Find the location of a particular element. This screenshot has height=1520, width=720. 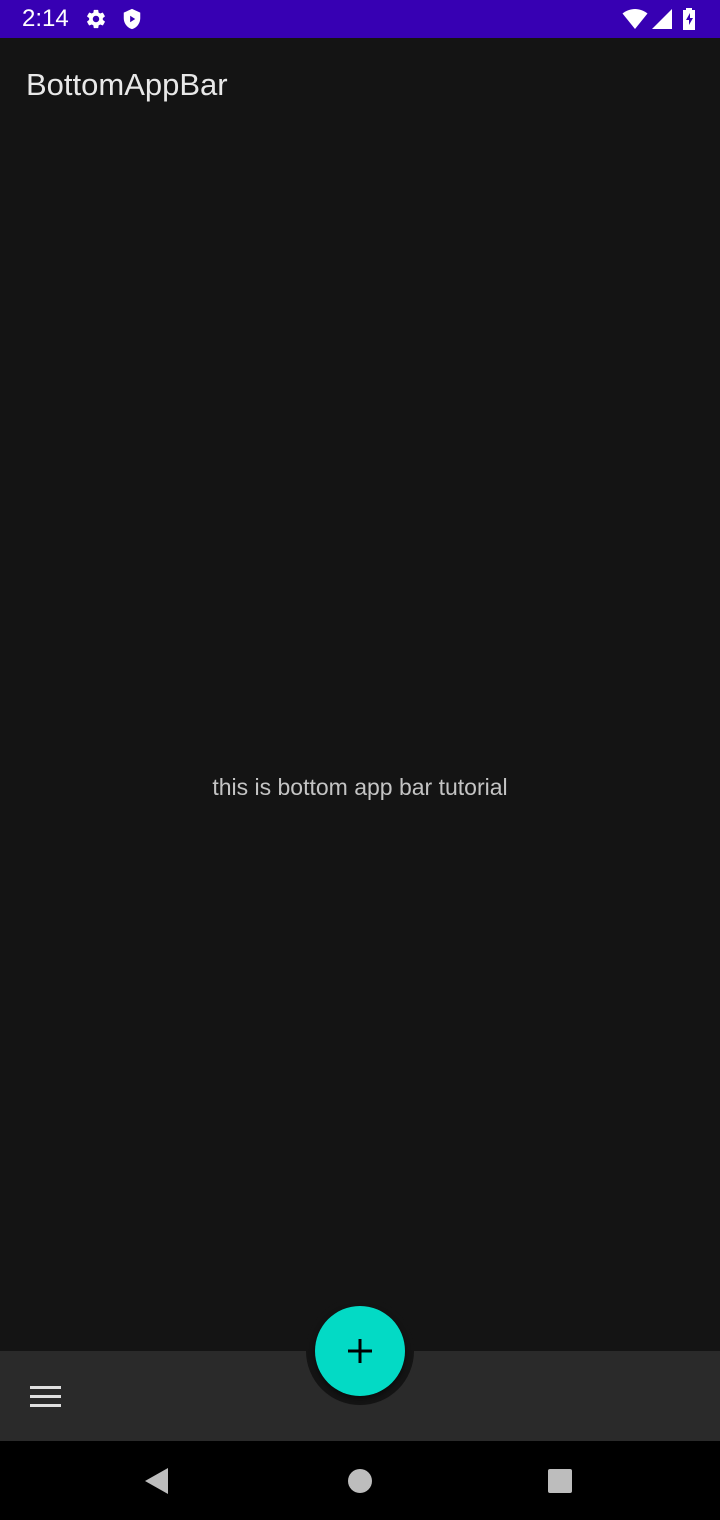

system-navigation-bar is located at coordinates (360, 1480).